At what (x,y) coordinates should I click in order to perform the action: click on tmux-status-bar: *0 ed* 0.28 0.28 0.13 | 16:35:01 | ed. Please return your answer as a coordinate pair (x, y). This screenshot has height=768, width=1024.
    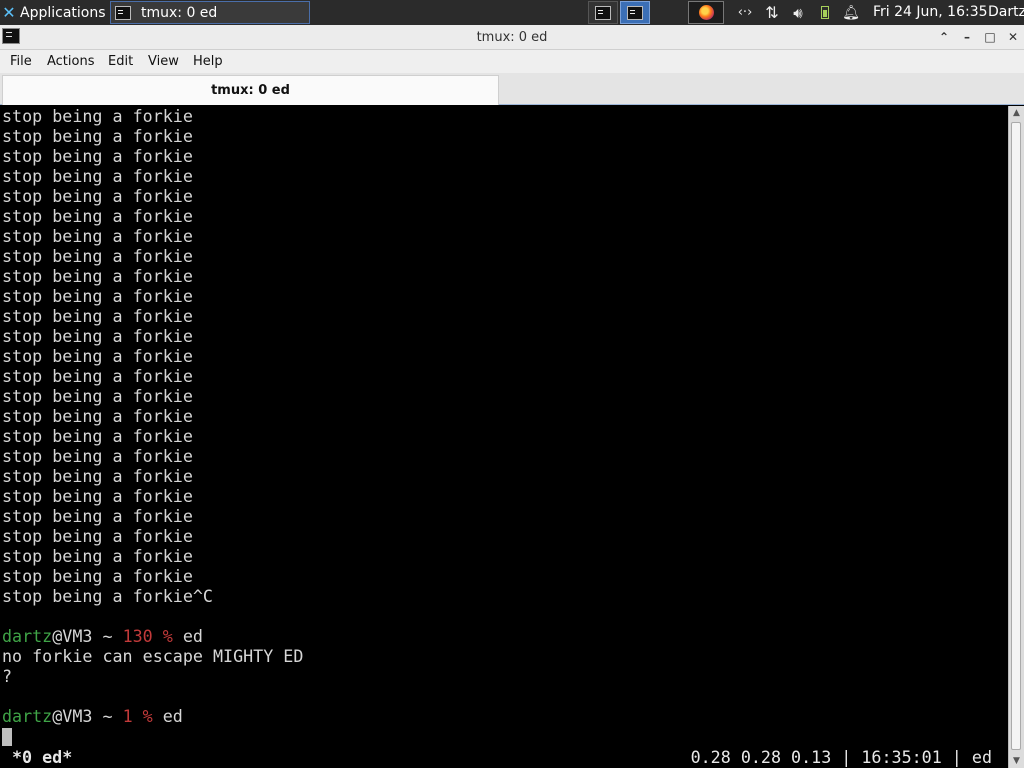
    Looking at the image, I should click on (504, 757).